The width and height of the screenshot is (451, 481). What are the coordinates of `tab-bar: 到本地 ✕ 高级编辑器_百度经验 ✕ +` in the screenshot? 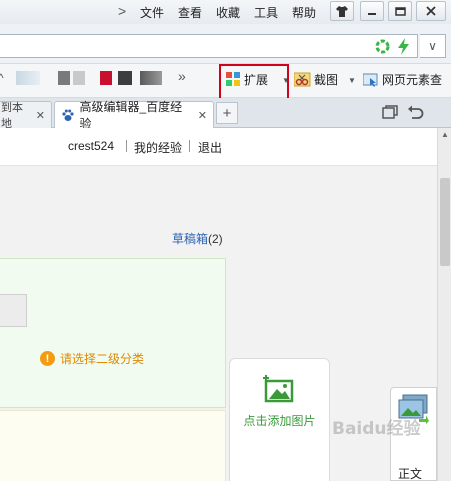 It's located at (225, 114).